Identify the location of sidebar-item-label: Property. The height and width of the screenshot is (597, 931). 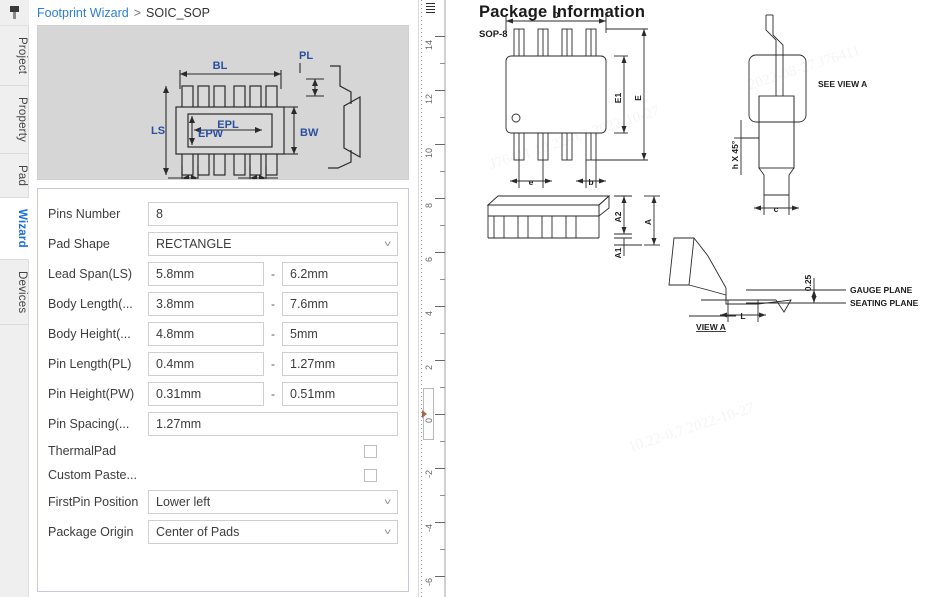
(22, 120).